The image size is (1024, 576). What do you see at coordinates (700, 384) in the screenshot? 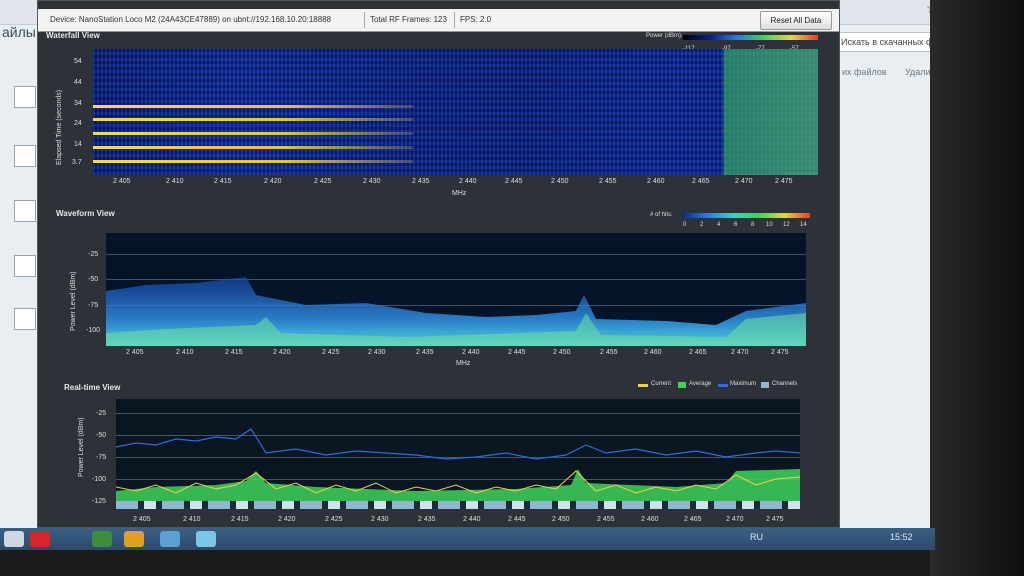
I see `legend-average: Average` at bounding box center [700, 384].